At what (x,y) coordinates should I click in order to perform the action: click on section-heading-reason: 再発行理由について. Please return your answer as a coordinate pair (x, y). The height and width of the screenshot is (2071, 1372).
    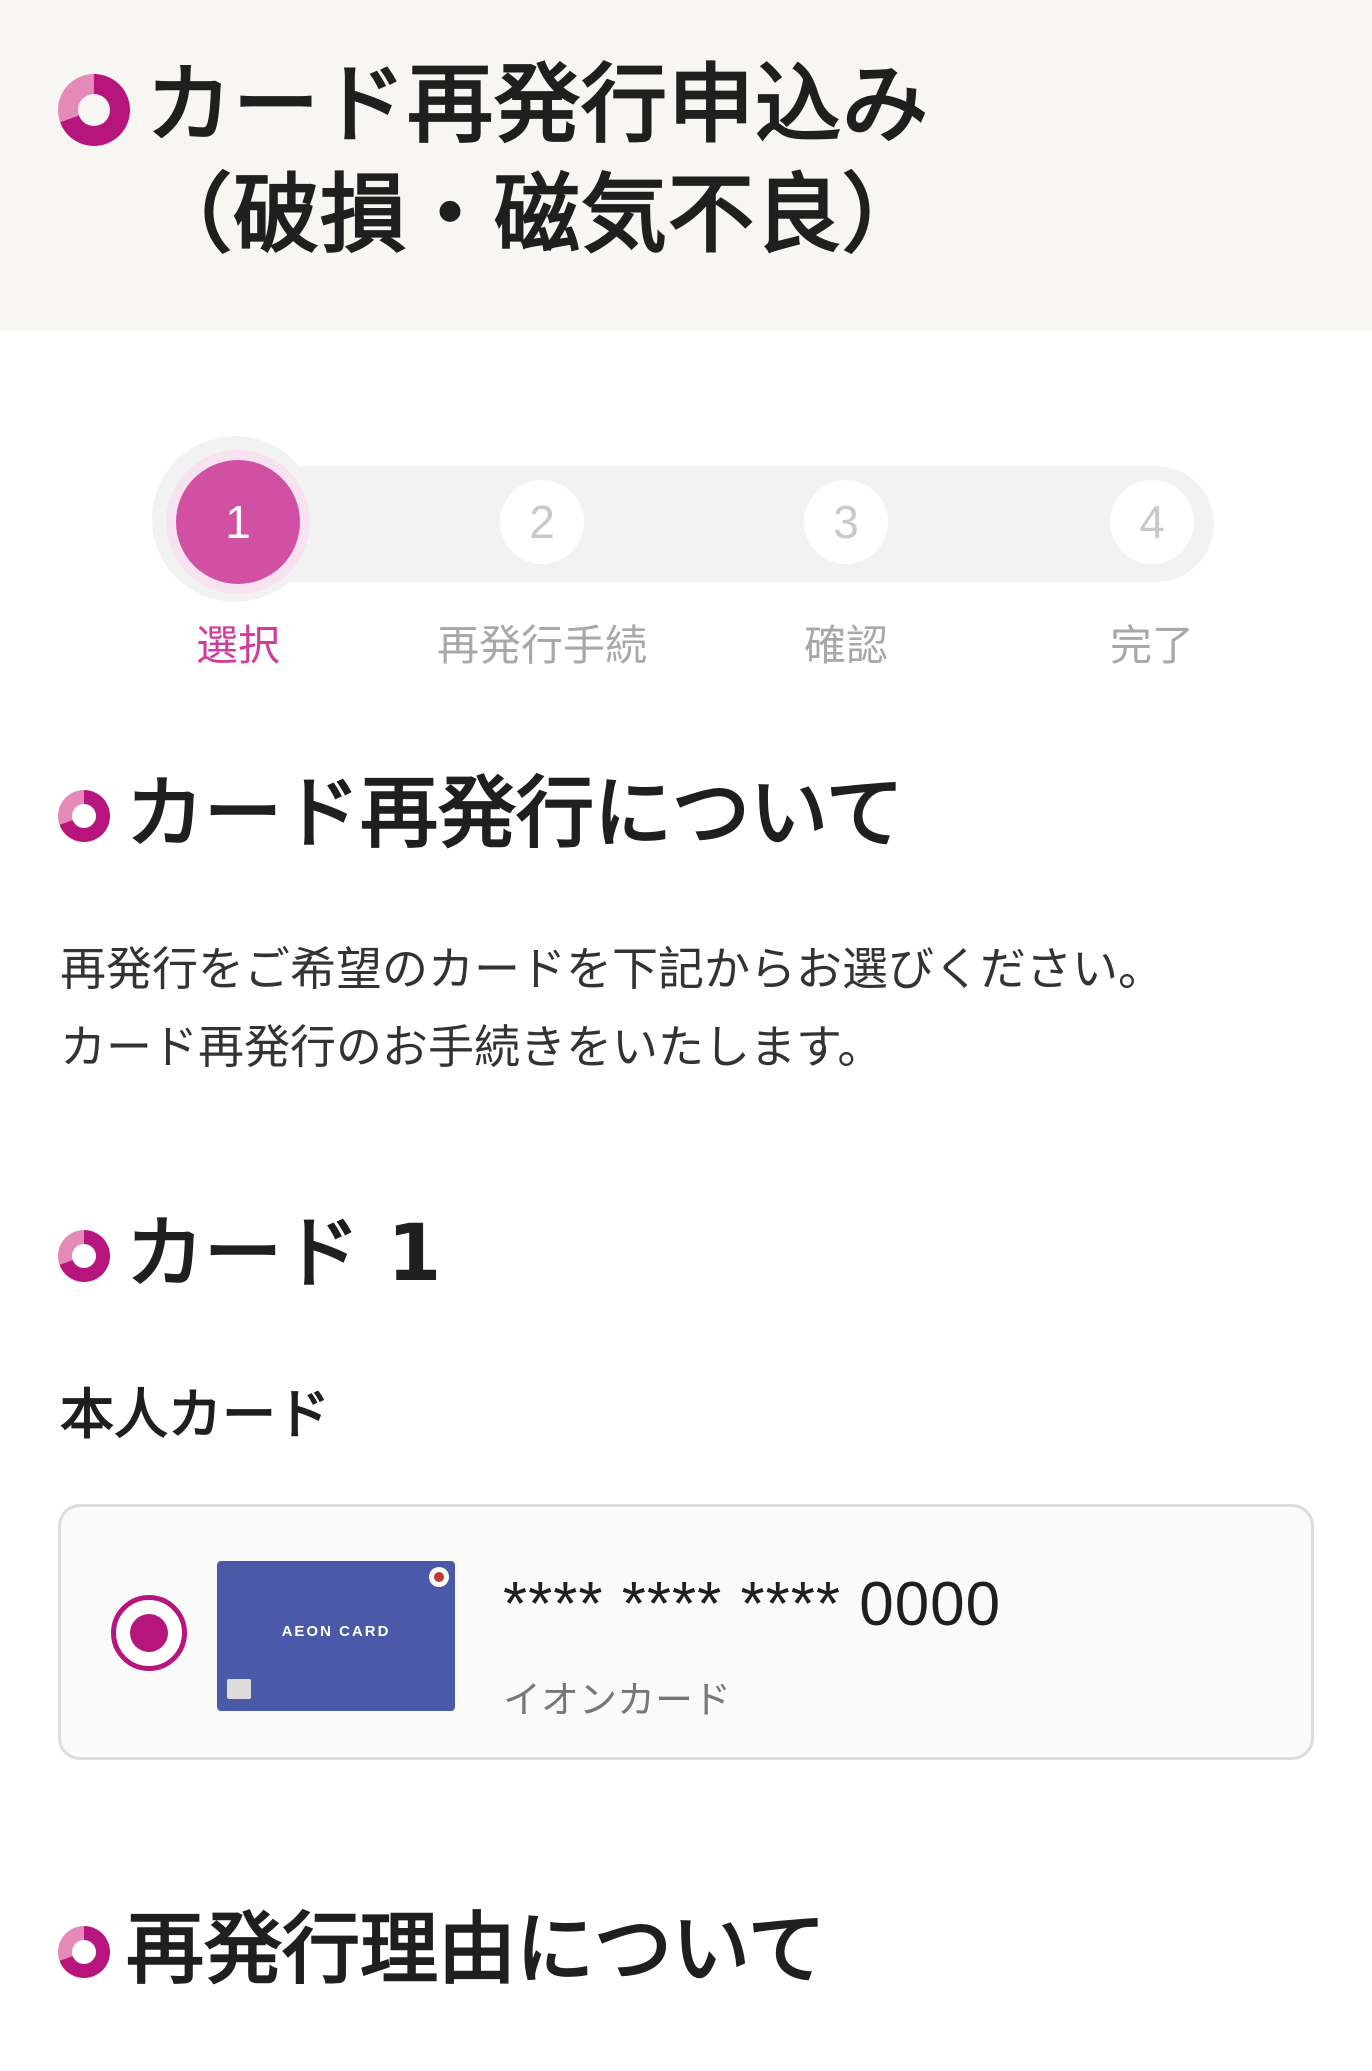
    Looking at the image, I should click on (476, 1950).